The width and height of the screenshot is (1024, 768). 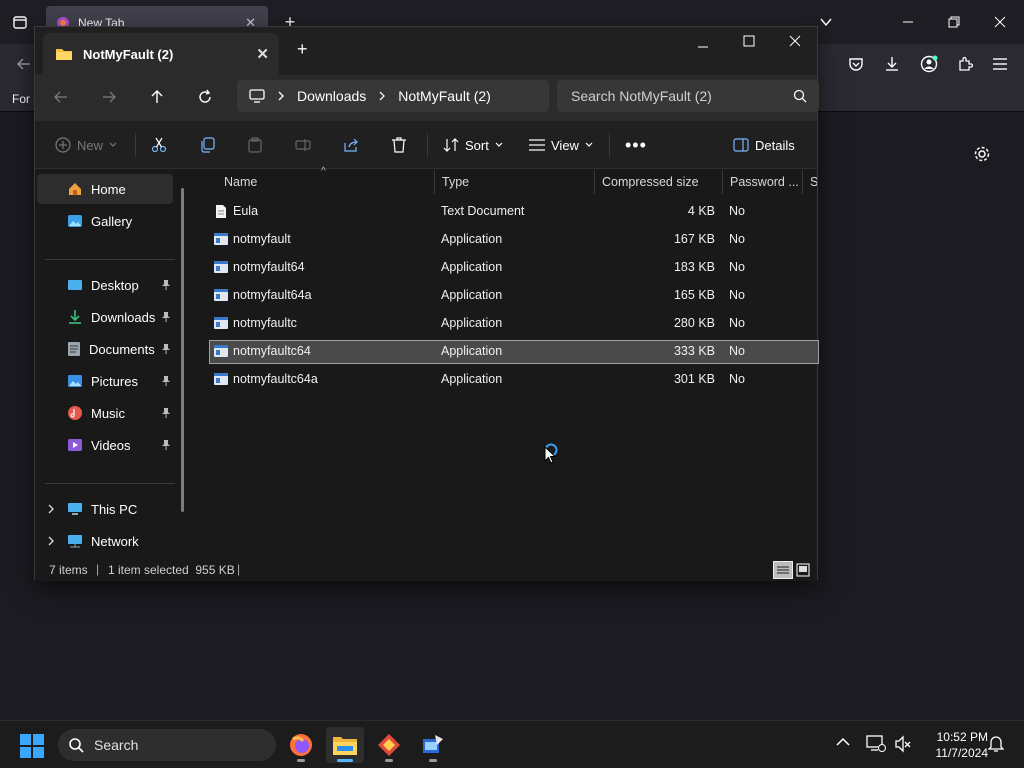 I want to click on delete-button, so click(x=399, y=145).